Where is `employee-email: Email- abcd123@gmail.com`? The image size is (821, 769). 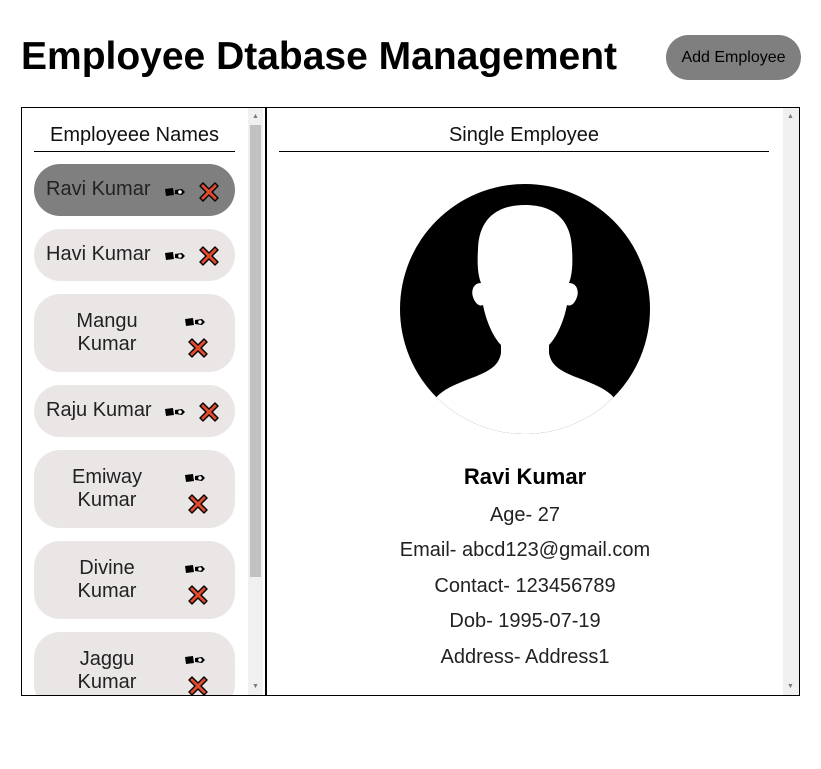 employee-email: Email- abcd123@gmail.com is located at coordinates (525, 550).